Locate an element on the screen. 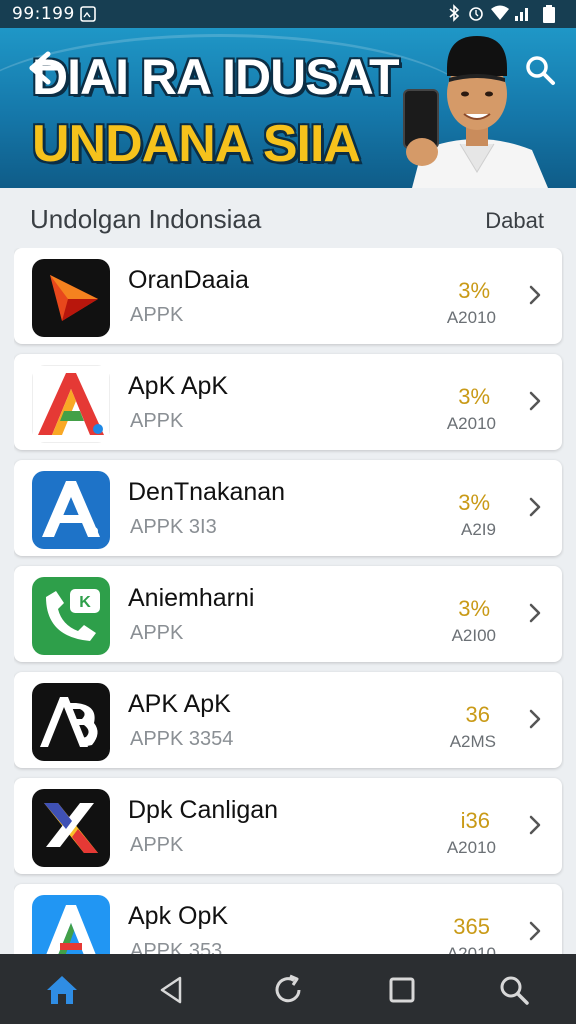 The width and height of the screenshot is (576, 1024). app-card: DenTnakanan APPK 3I3 3% A2I9 is located at coordinates (288, 508).